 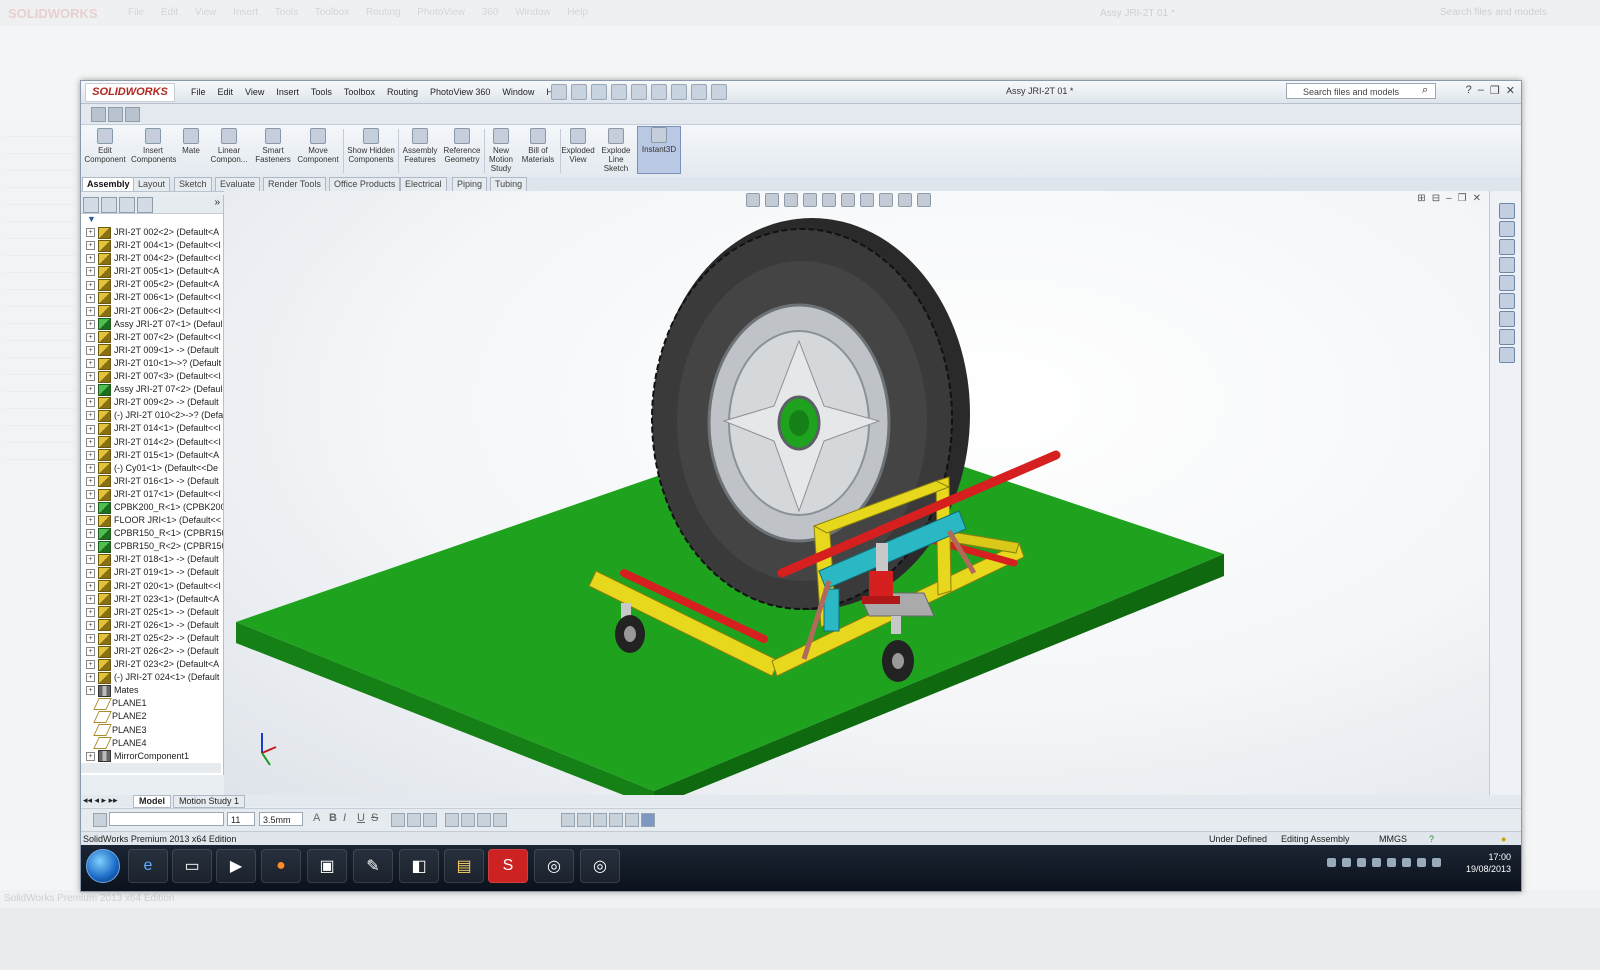 I want to click on monitor-icon: ▣, so click(x=327, y=866).